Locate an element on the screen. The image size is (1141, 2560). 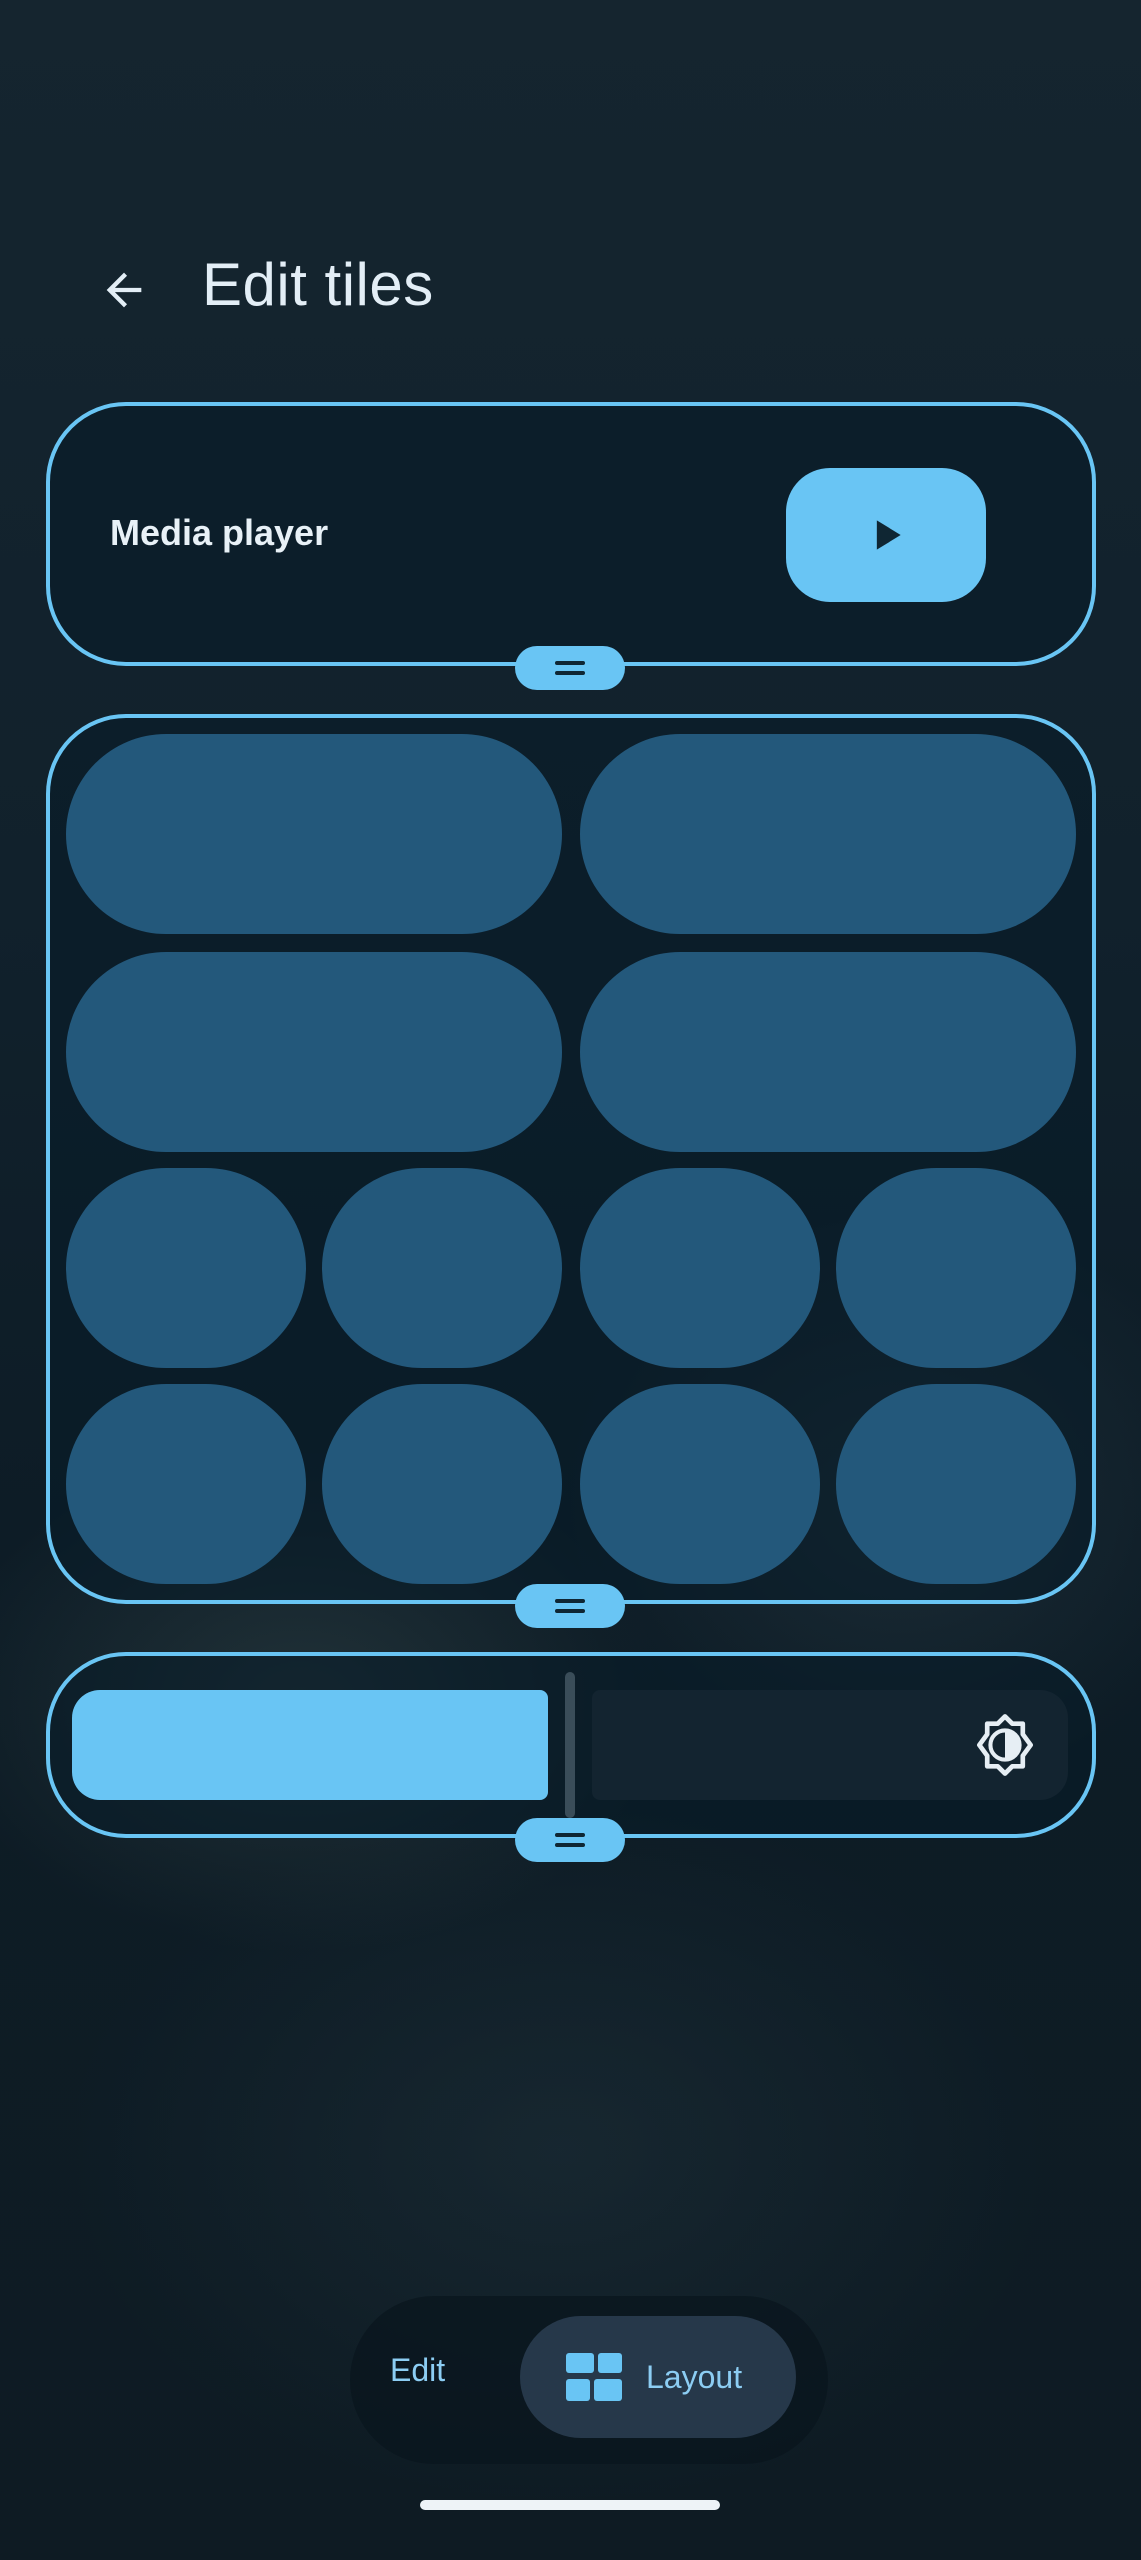
tab-layout: Layout is located at coordinates (658, 2377).